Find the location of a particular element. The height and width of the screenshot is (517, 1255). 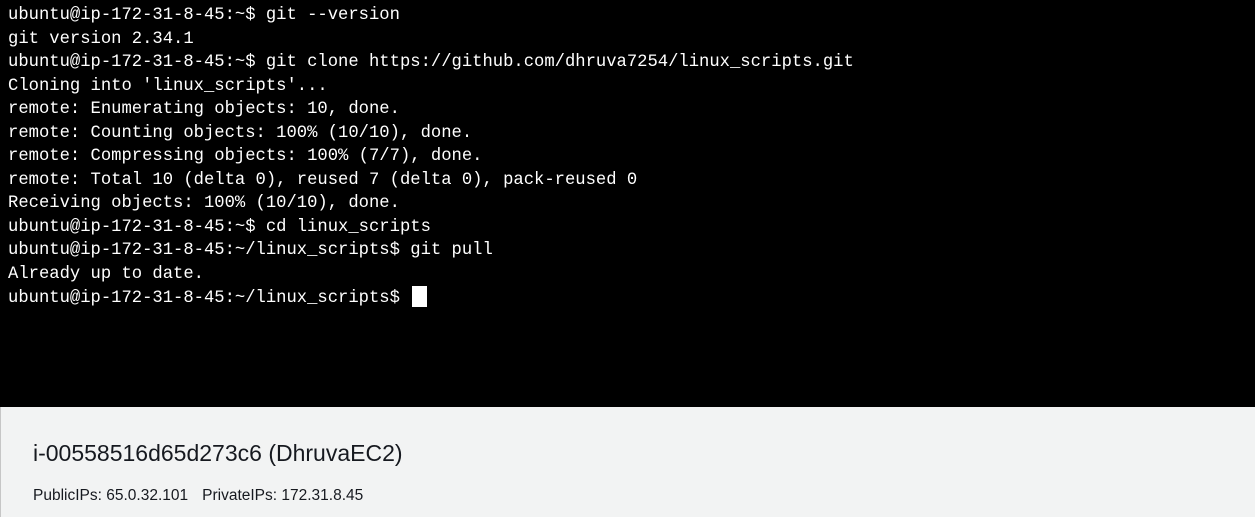

public-ips-label: PublicIPs: is located at coordinates (67, 495).